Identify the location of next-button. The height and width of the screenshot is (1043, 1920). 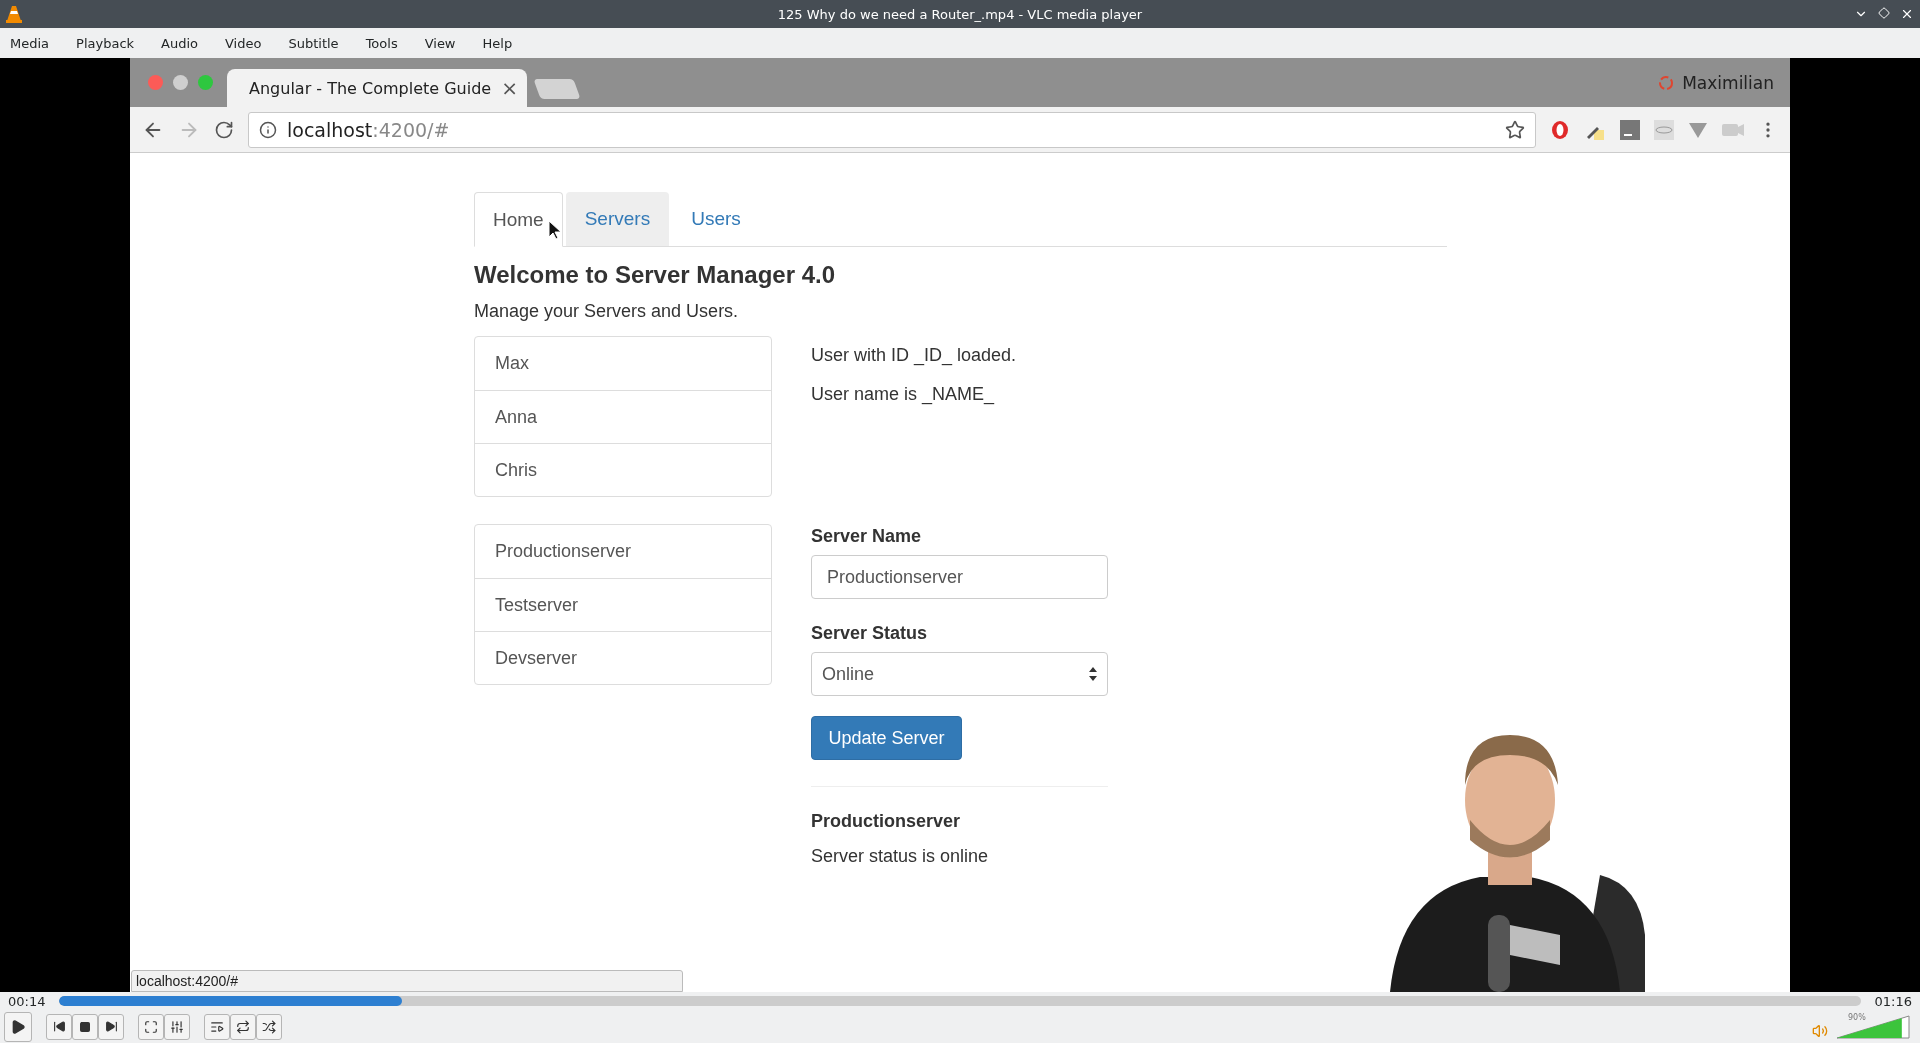
(111, 1026).